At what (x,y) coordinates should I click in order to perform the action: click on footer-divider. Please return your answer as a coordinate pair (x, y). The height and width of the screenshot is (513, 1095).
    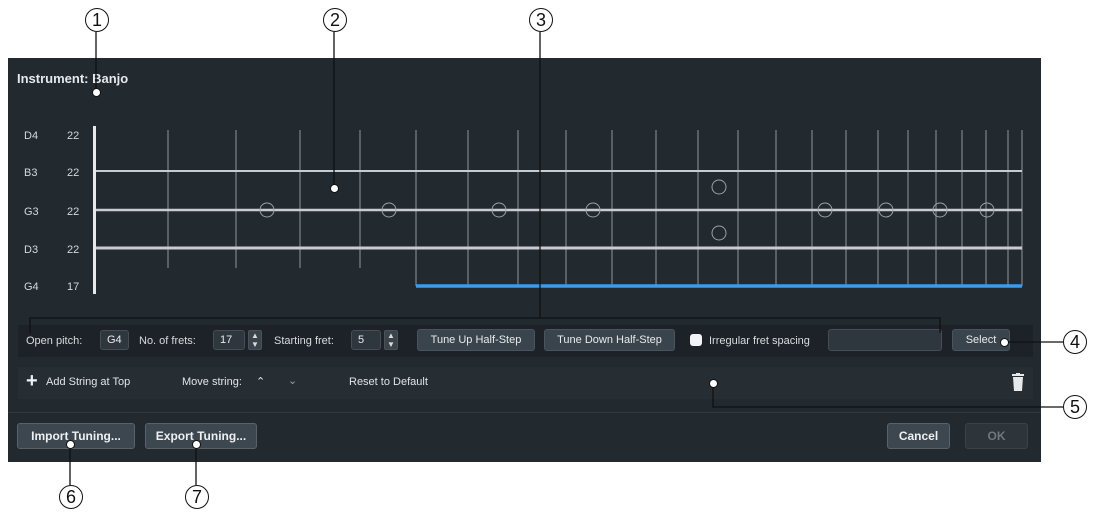
    Looking at the image, I should click on (524, 412).